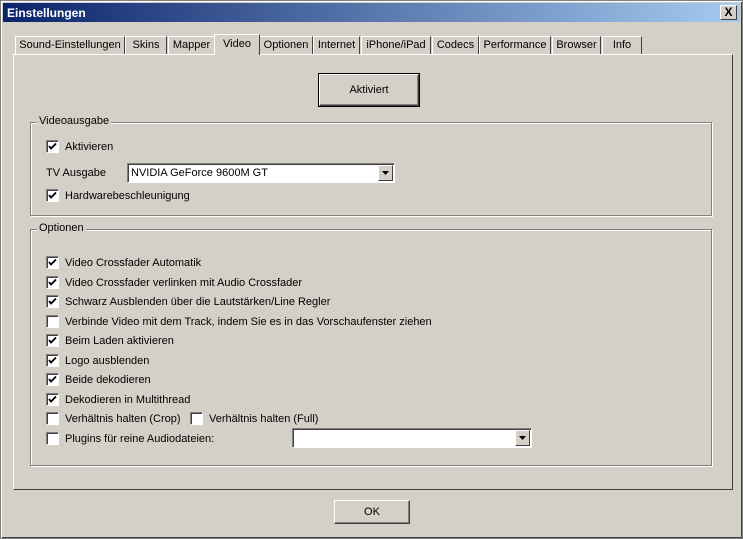 The image size is (743, 539). Describe the element at coordinates (728, 12) in the screenshot. I see `close-button: X` at that location.